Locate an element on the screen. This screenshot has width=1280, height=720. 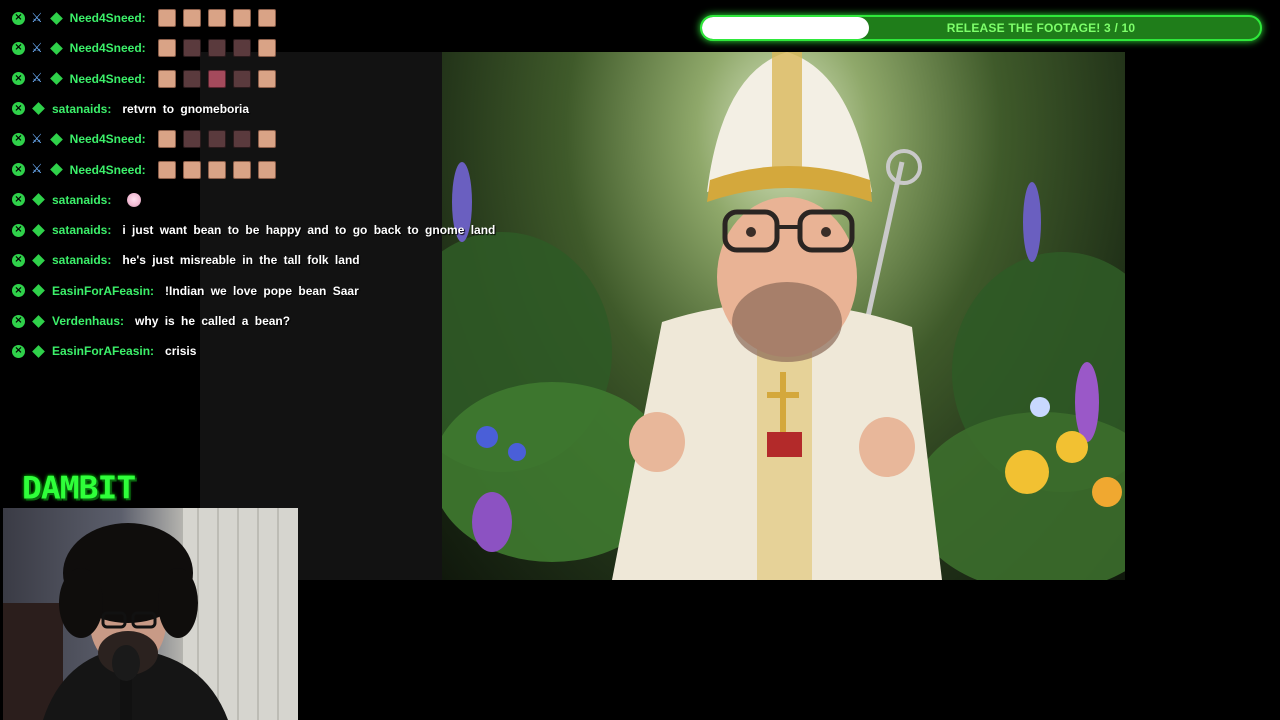
chat-message-text: crisis is located at coordinates (181, 351).